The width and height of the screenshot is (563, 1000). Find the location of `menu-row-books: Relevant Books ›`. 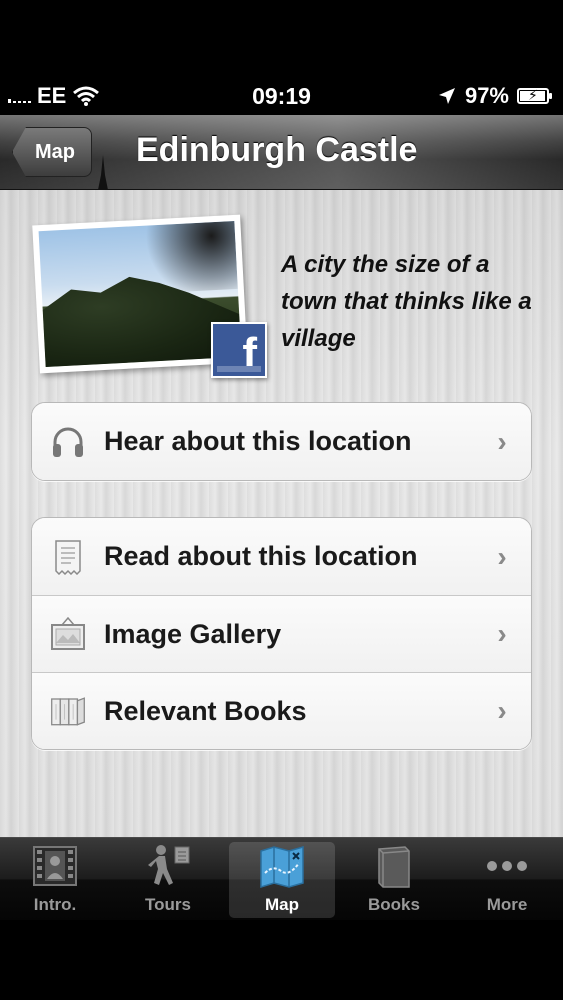

menu-row-books: Relevant Books › is located at coordinates (281, 710).